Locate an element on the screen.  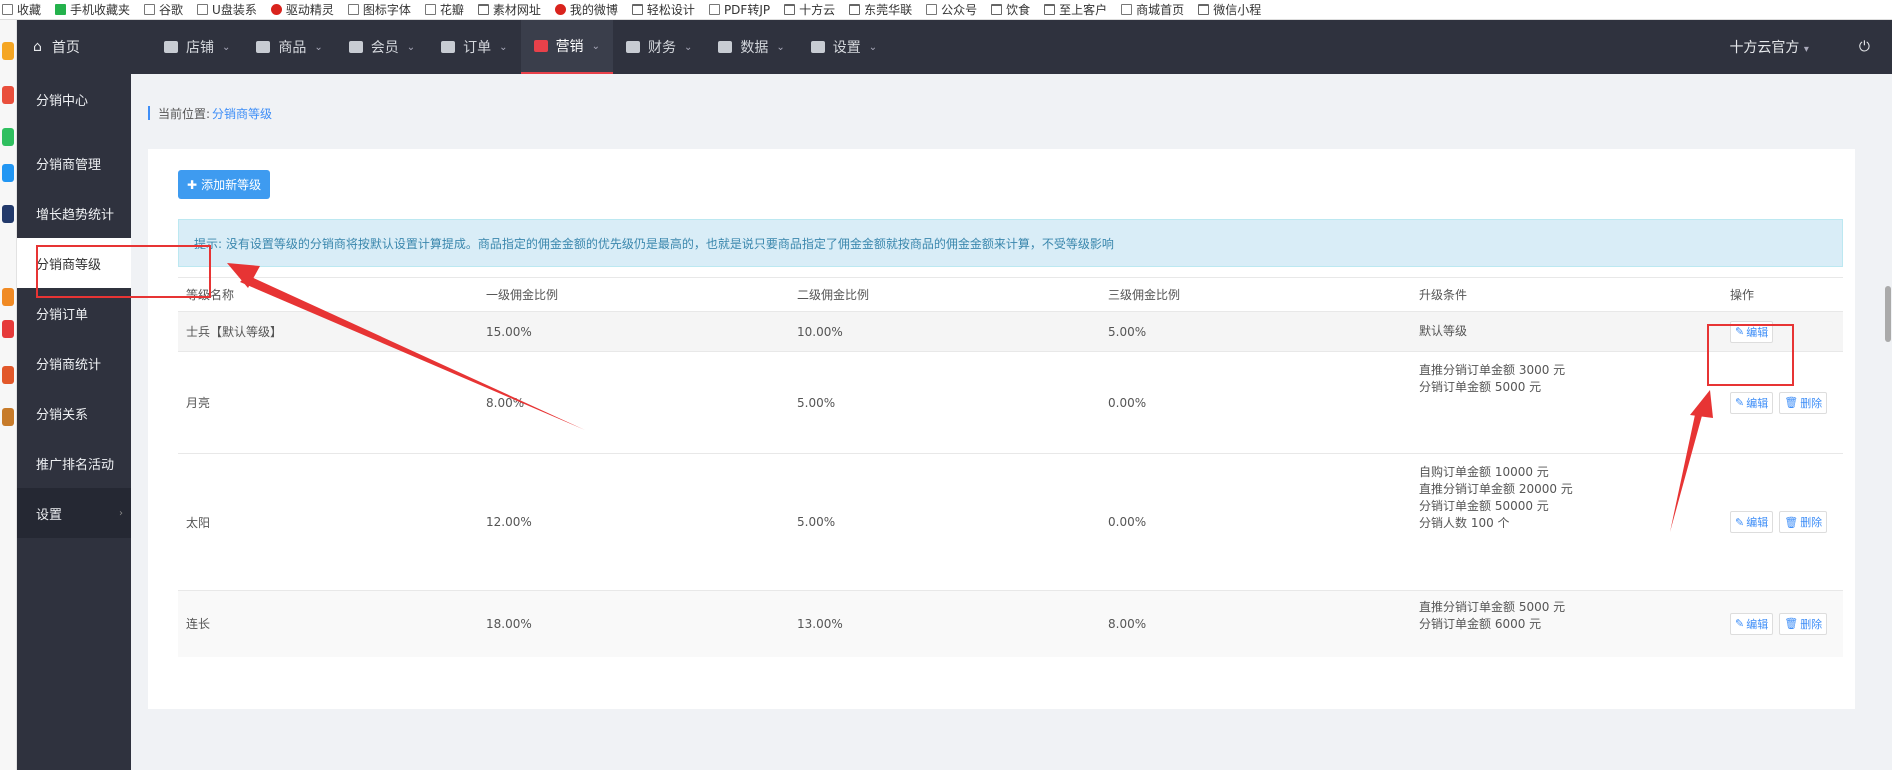
star-icon is located at coordinates (7, 9).